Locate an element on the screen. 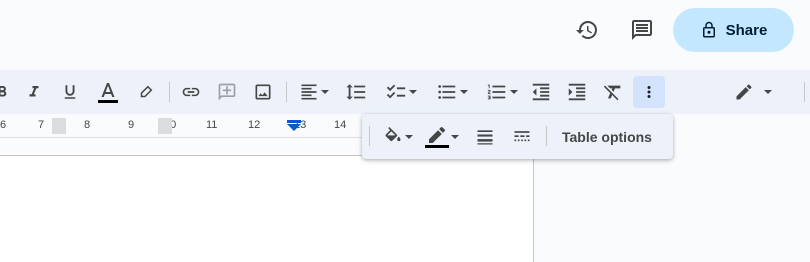 This screenshot has height=262, width=810. ruler-label: 11 is located at coordinates (212, 125).